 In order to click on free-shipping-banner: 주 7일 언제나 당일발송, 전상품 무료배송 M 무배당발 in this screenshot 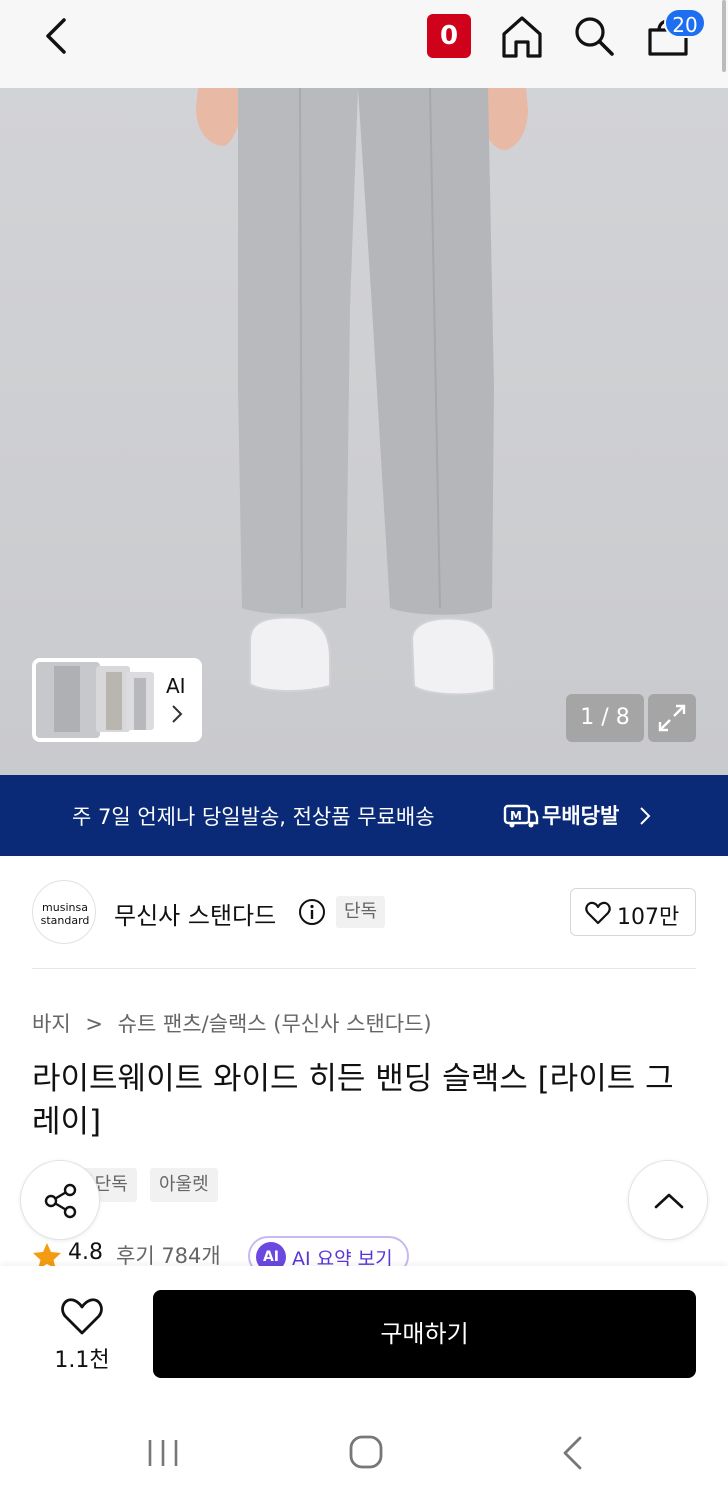, I will do `click(364, 815)`.